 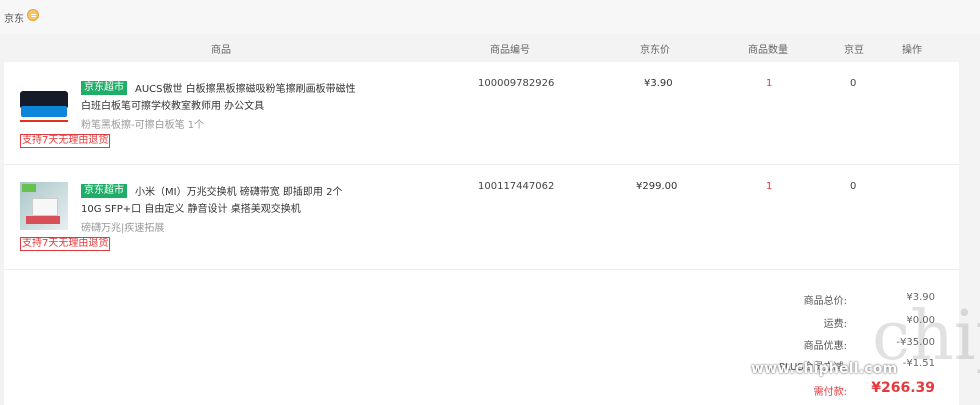 What do you see at coordinates (655, 50) in the screenshot?
I see `header-price: 京东价` at bounding box center [655, 50].